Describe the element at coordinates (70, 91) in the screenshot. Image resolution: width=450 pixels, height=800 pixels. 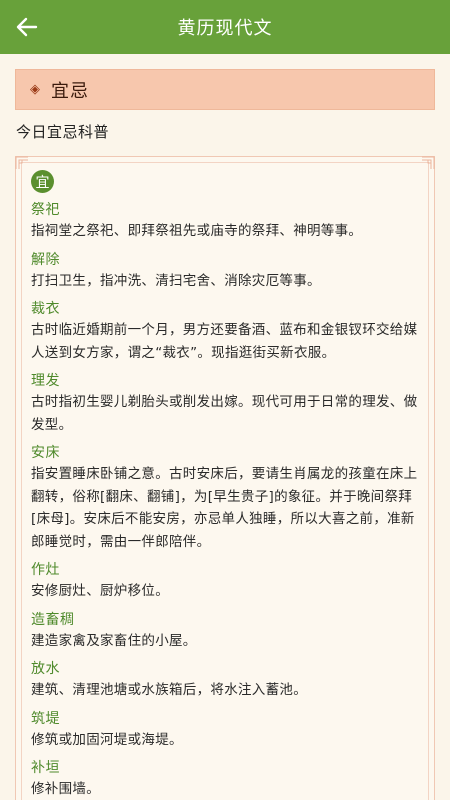
I see `section-title: 宜忌` at that location.